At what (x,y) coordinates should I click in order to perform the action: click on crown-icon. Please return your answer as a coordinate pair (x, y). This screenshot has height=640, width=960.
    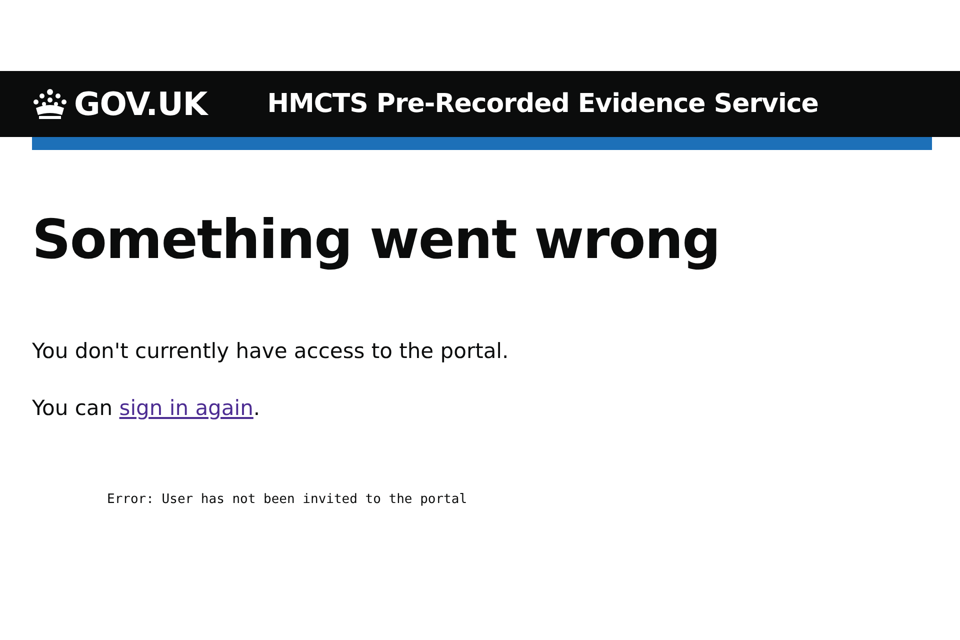
    Looking at the image, I should click on (50, 104).